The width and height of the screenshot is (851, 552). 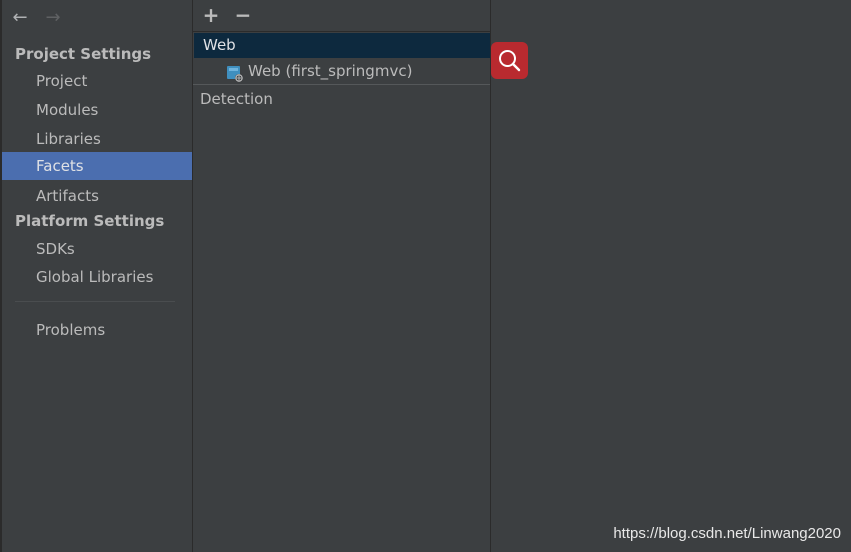 I want to click on detection-item: Detection, so click(x=236, y=99).